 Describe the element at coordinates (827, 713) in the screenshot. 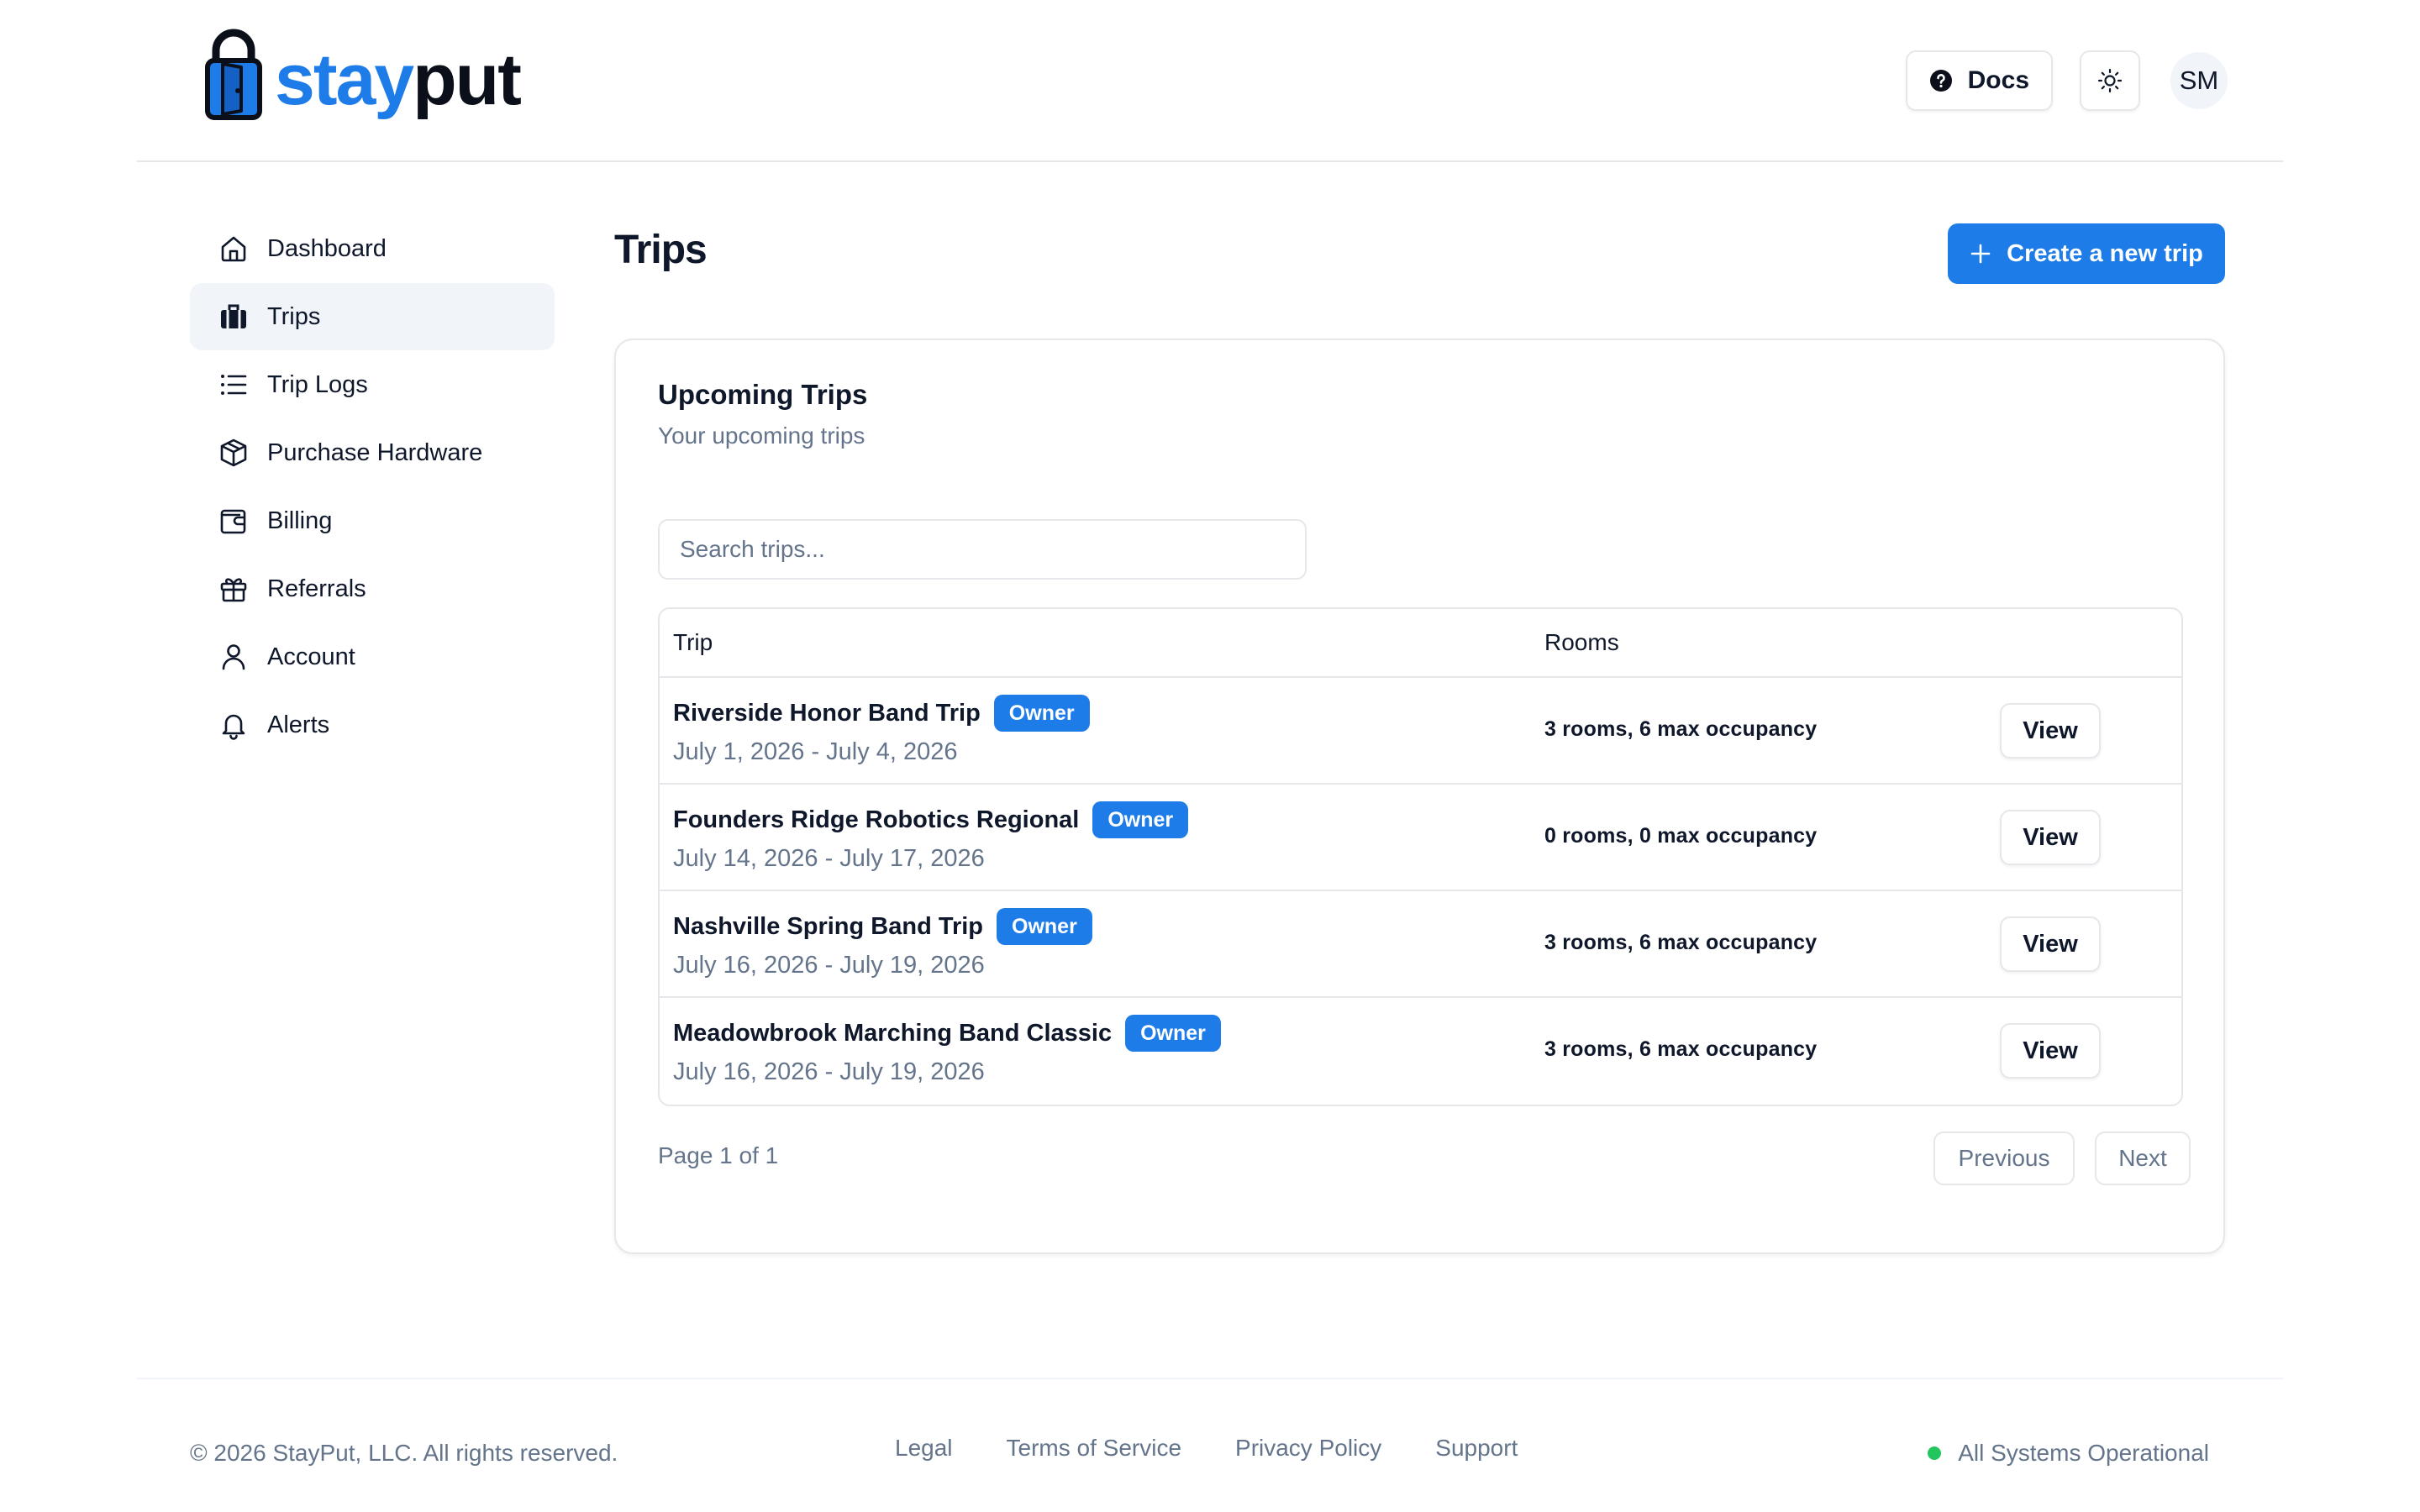

I see `trip-name: Riverside Honor Band Trip` at that location.